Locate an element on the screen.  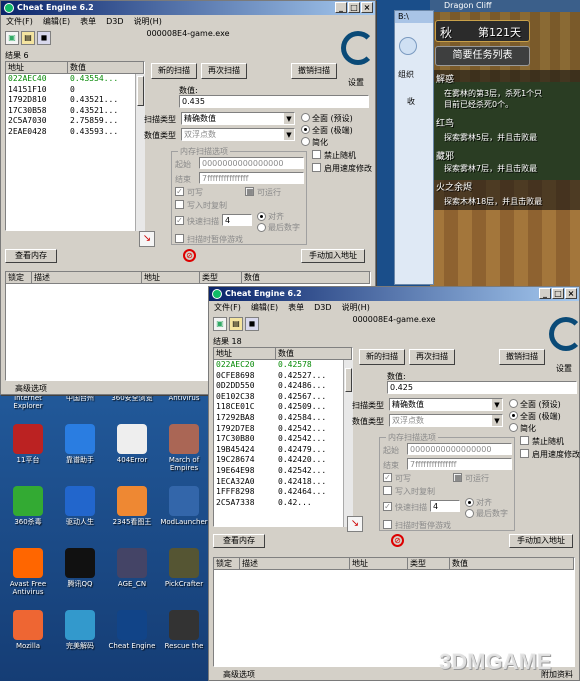
title-bar: Cheat Engine 6.2 _ □ × is located at coordinates (394, 294).